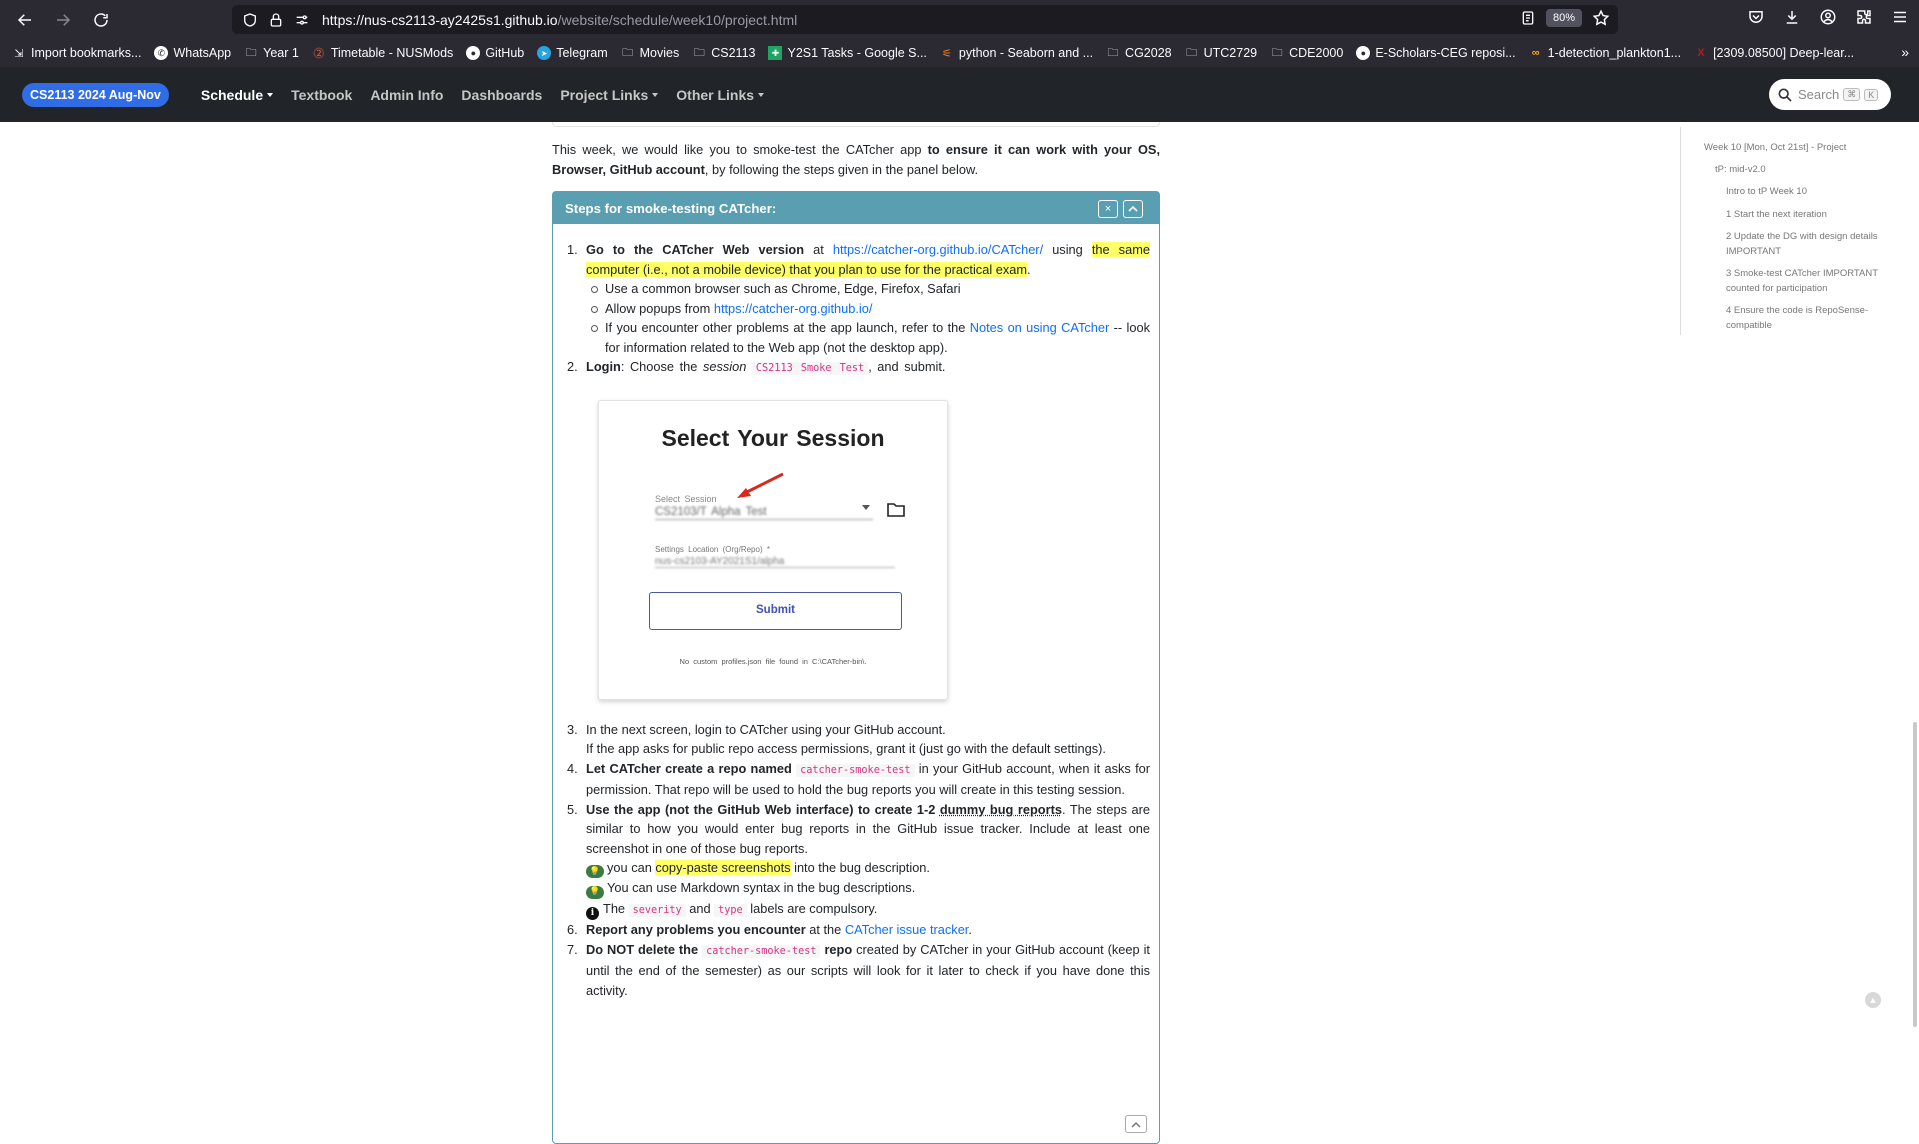  Describe the element at coordinates (495, 53) in the screenshot. I see `bookmark-github: ● GitHub` at that location.